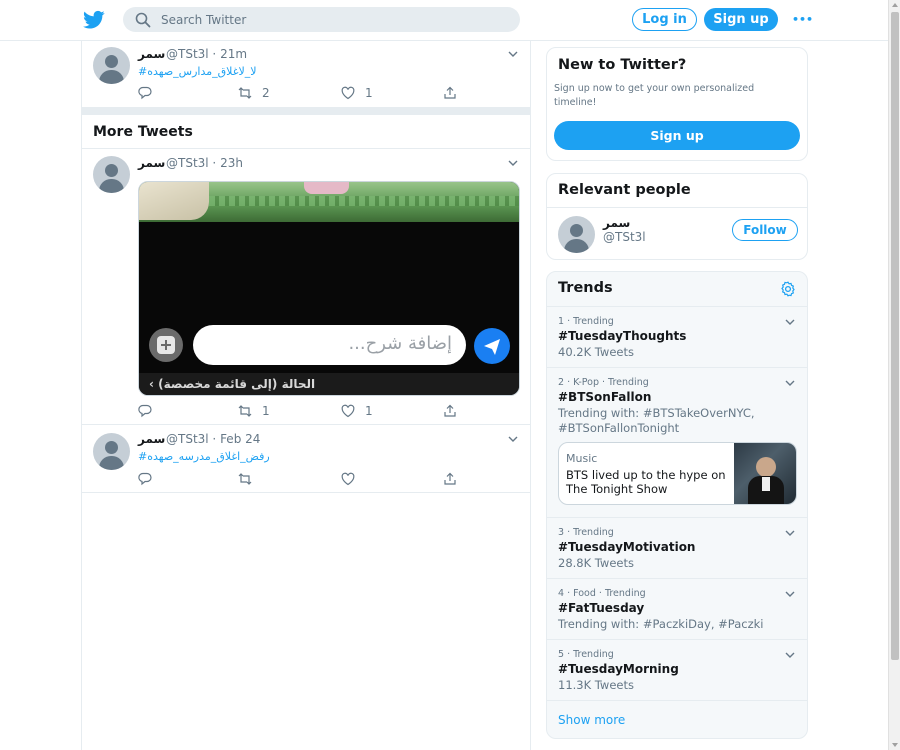 Image resolution: width=900 pixels, height=750 pixels. I want to click on relevant-person-handle: @TSt3l, so click(624, 237).